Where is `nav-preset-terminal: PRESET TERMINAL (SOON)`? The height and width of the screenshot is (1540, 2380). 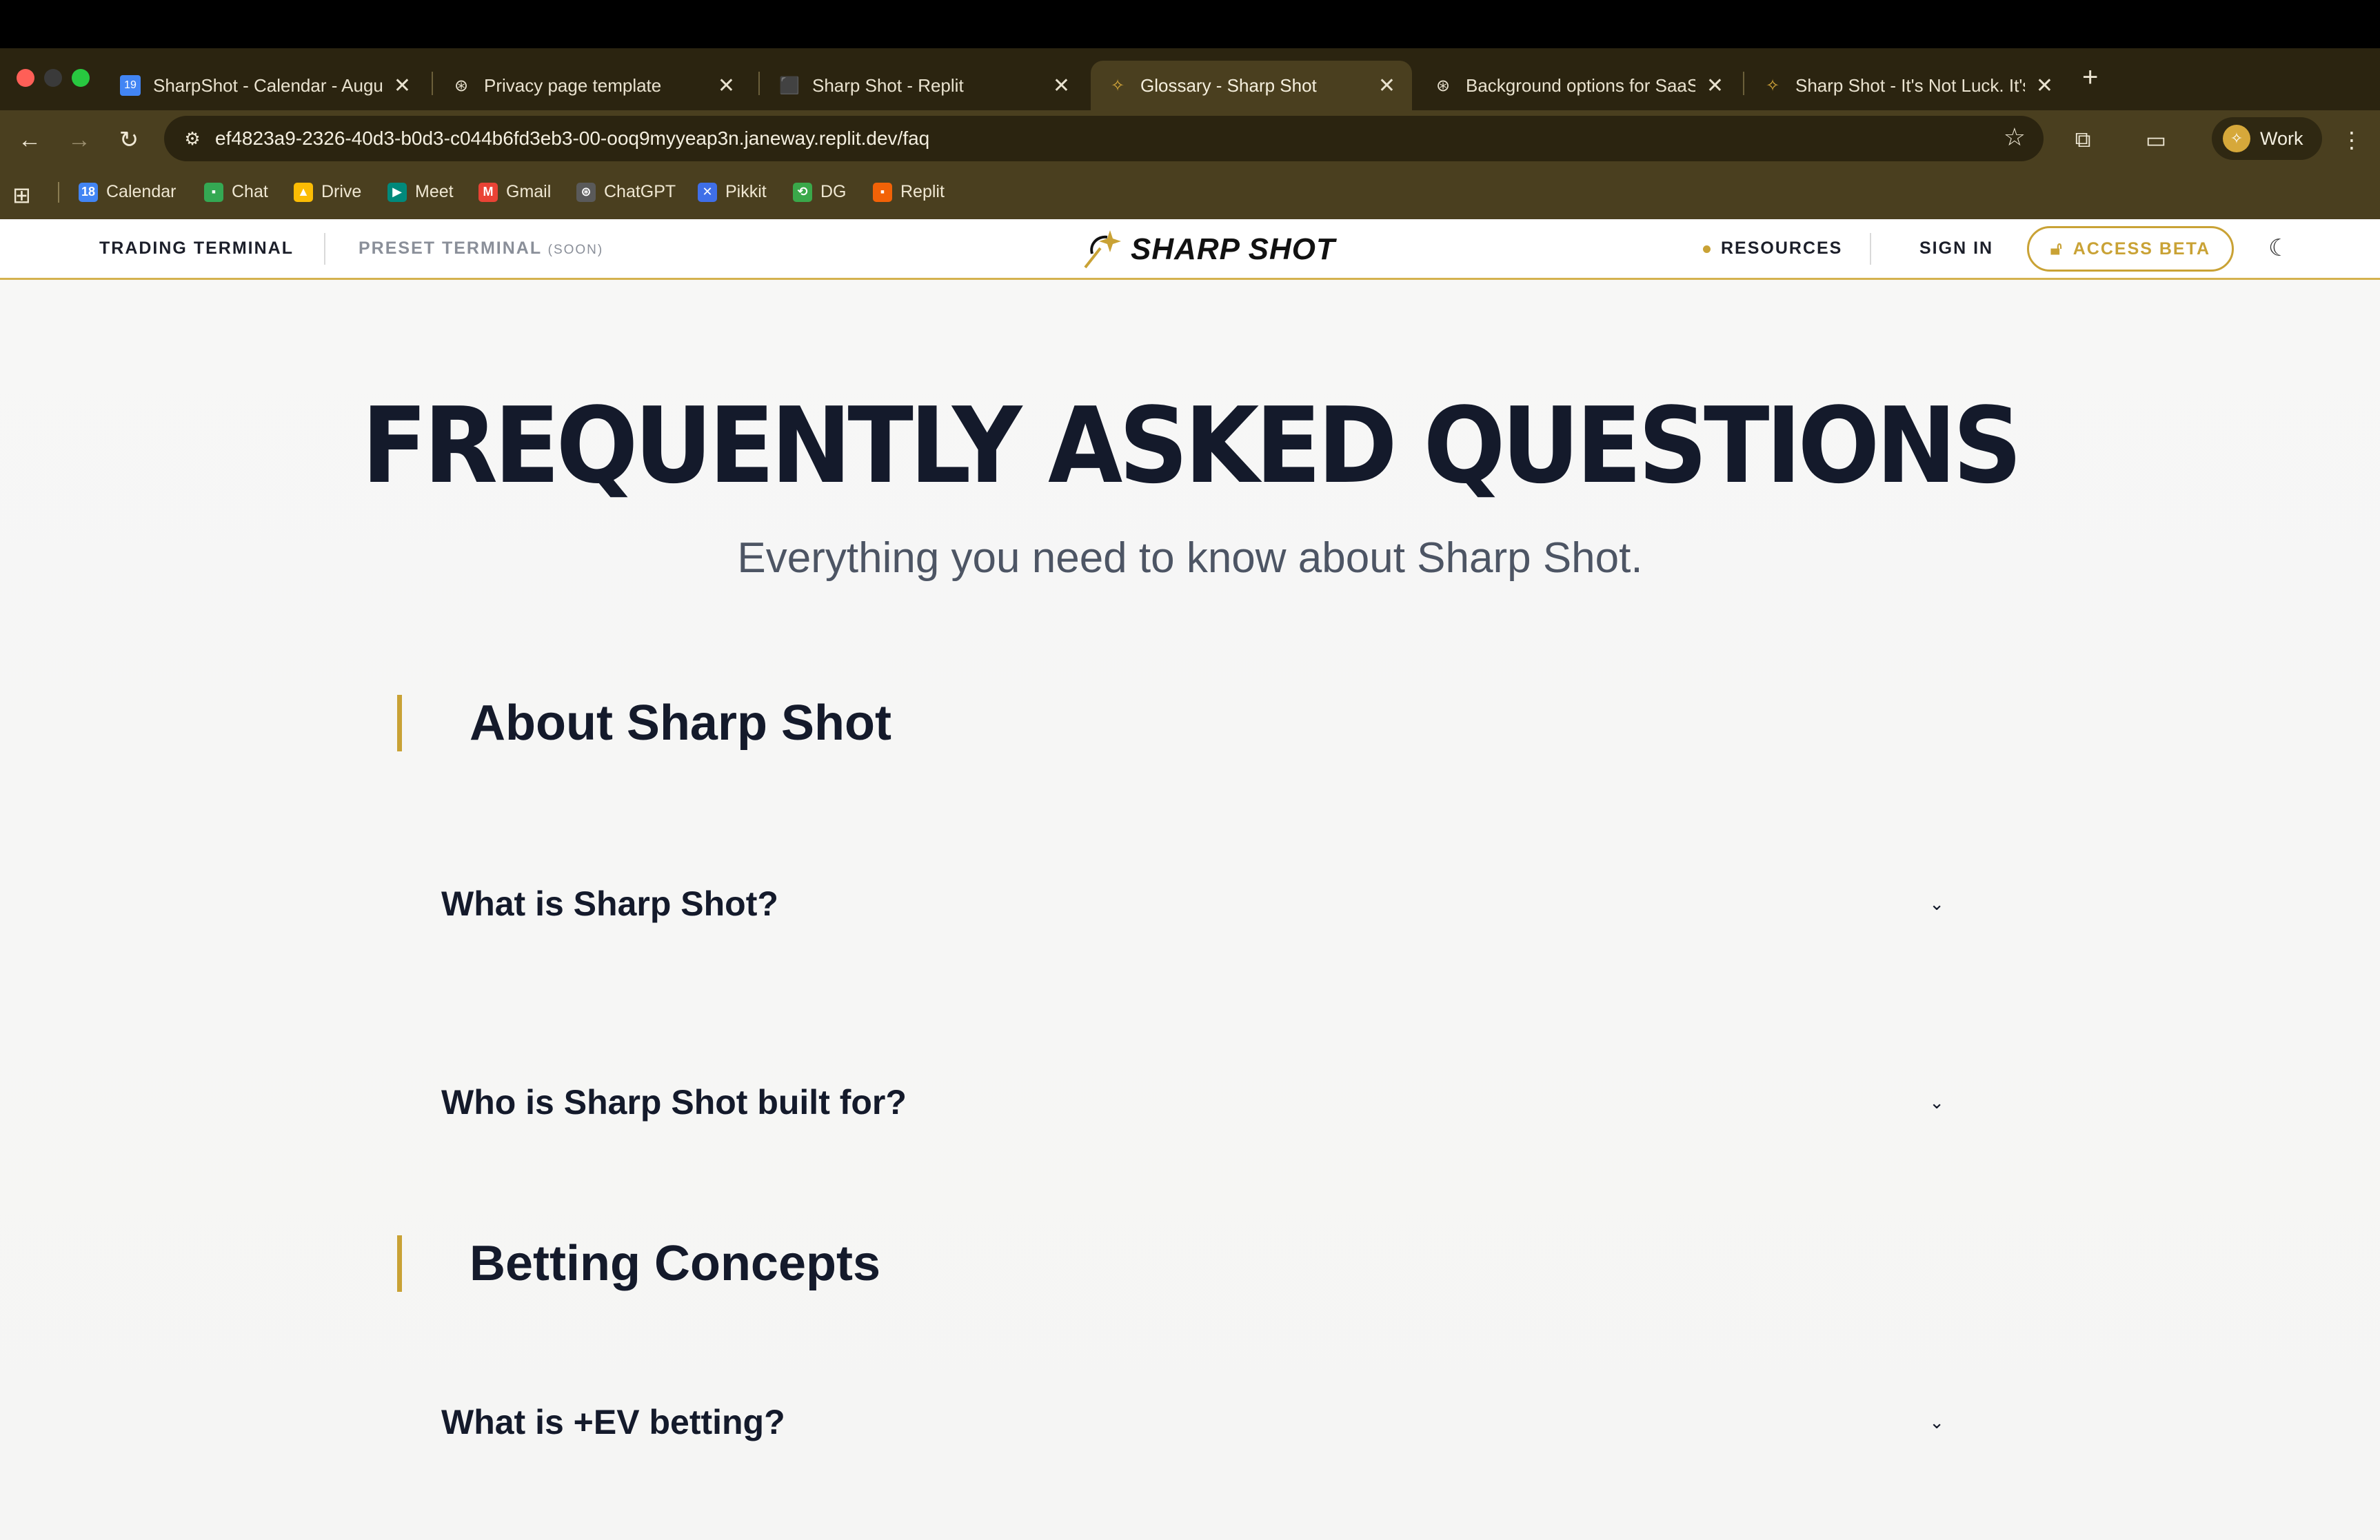 nav-preset-terminal: PRESET TERMINAL (SOON) is located at coordinates (481, 249).